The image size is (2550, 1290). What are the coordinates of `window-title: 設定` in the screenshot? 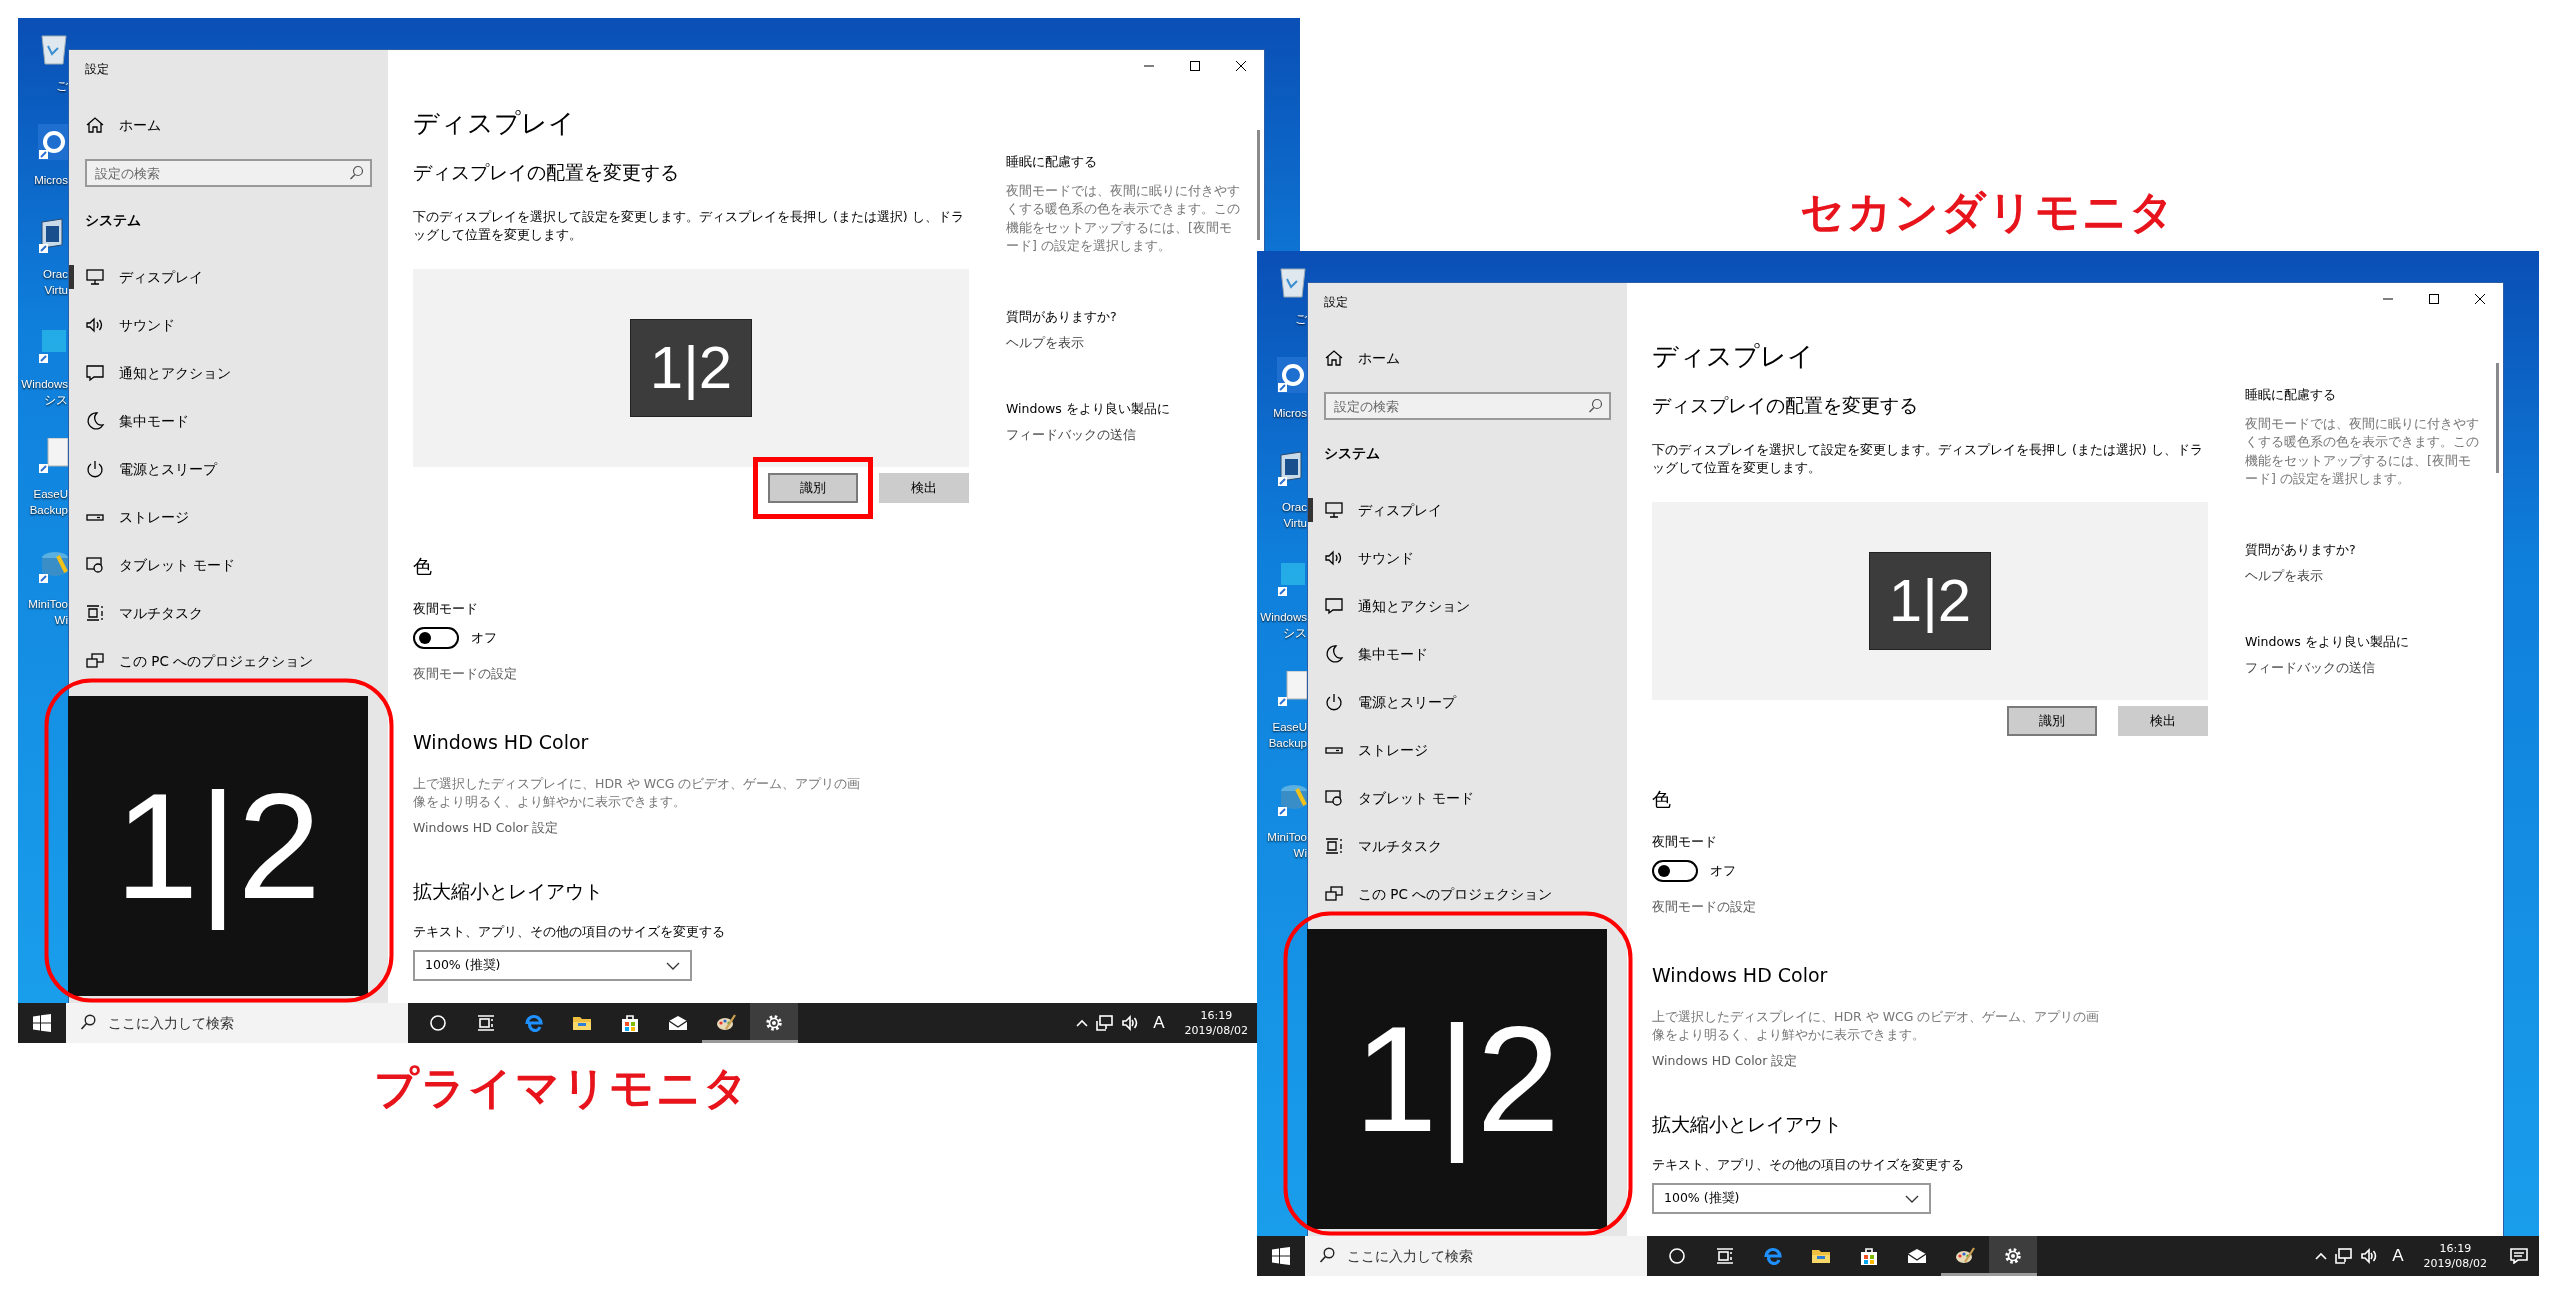 It's located at (1336, 302).